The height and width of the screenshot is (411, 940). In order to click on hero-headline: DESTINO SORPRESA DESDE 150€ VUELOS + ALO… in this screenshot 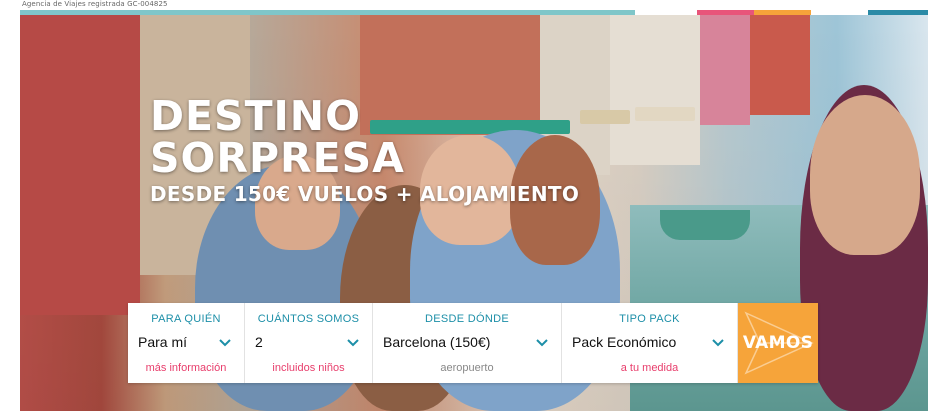, I will do `click(364, 151)`.